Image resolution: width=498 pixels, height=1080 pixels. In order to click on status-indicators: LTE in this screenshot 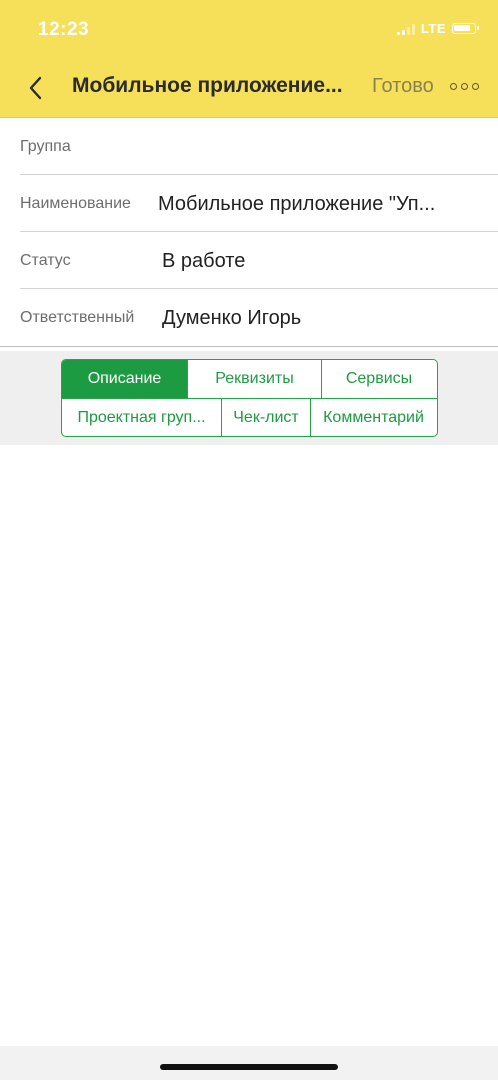, I will do `click(437, 28)`.